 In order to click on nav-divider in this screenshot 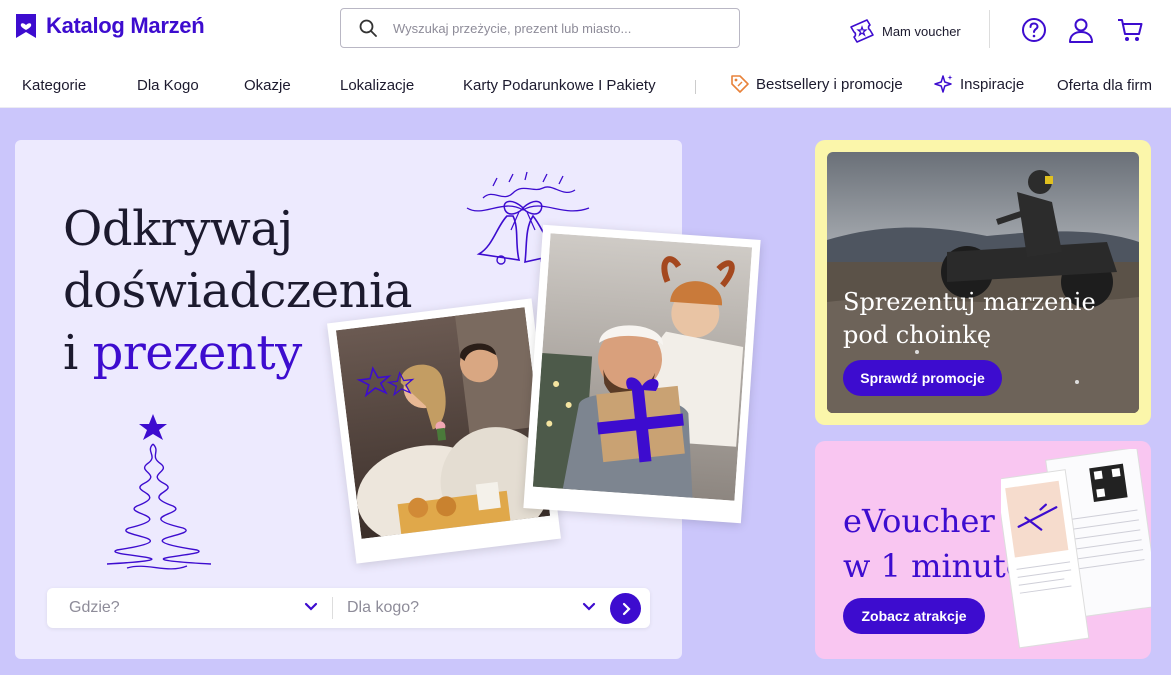, I will do `click(695, 87)`.